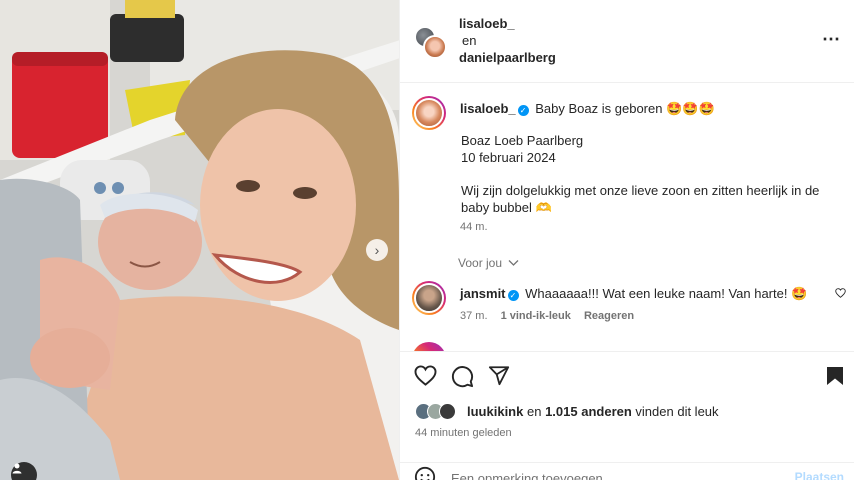 The height and width of the screenshot is (480, 854). I want to click on liker-avatars, so click(439, 412).